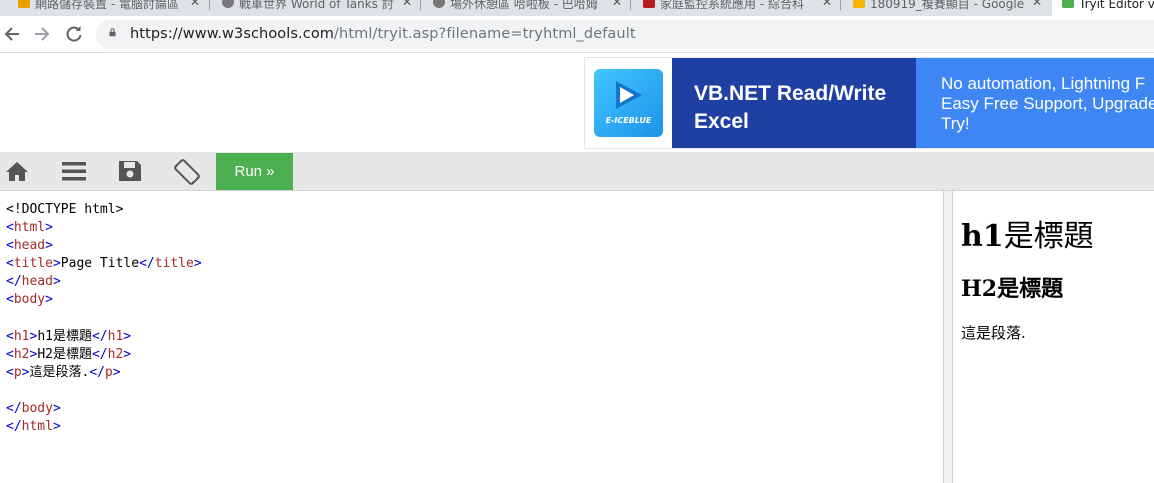  I want to click on code-line: <!DOCTYPE html>, so click(104, 210).